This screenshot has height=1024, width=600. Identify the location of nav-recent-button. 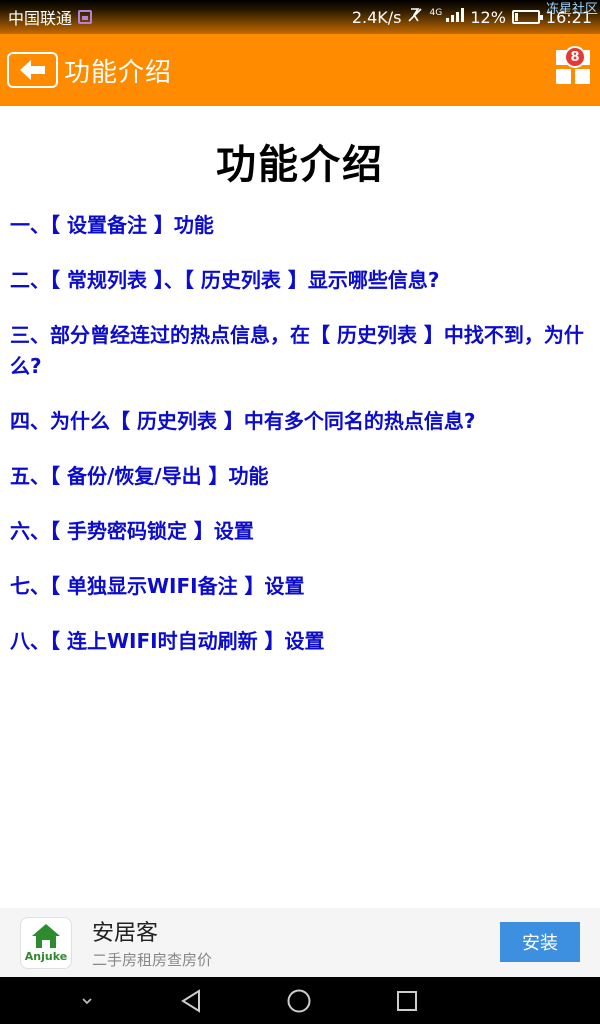
(407, 1000).